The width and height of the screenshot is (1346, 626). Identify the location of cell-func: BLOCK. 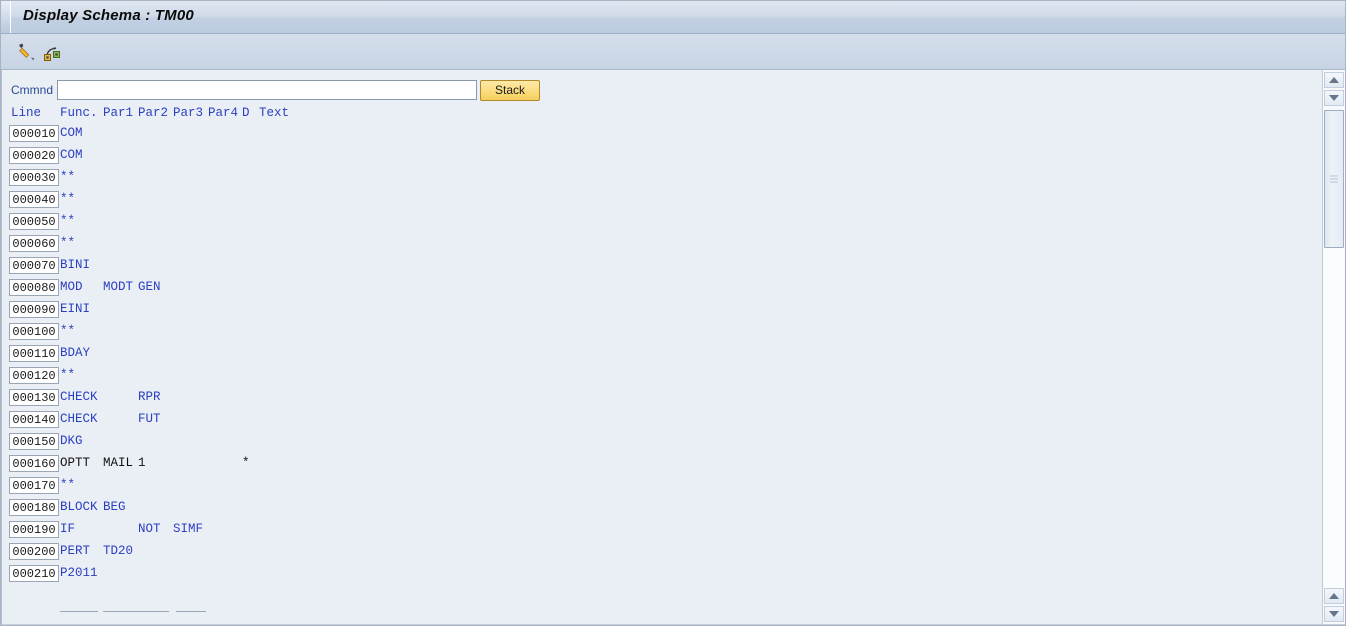
(79, 507).